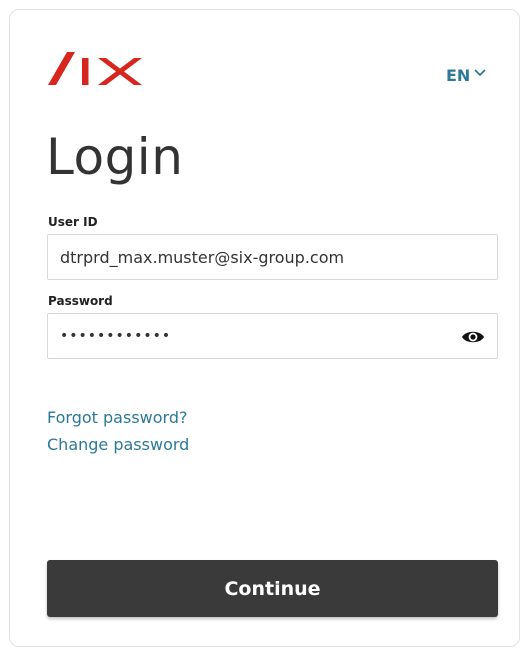  I want to click on user-id-field, so click(272, 257).